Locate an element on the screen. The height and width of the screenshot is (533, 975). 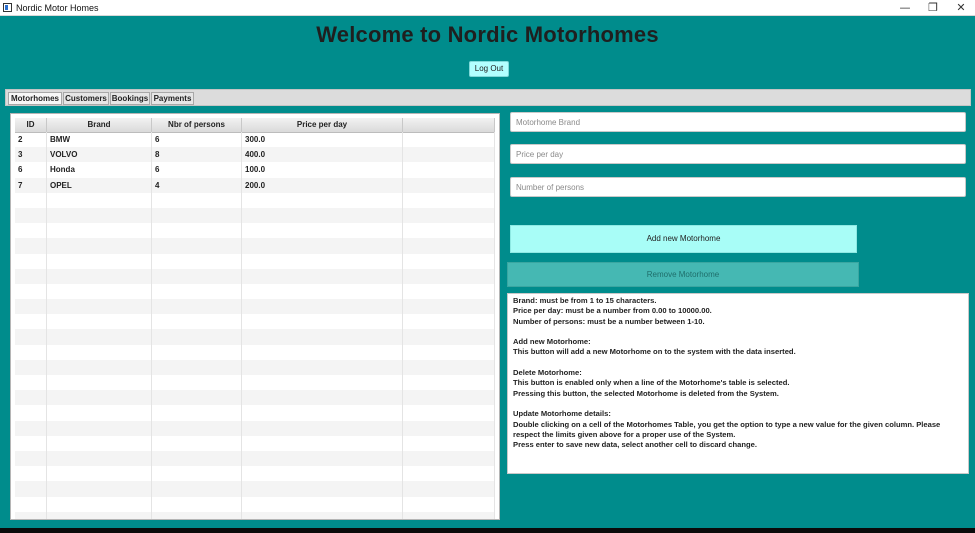
column-header-price: Price per day is located at coordinates (322, 125).